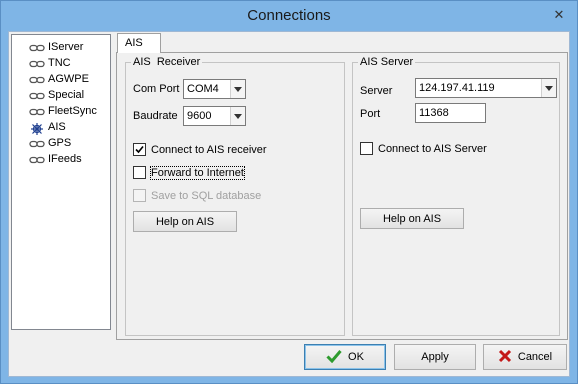 Image resolution: width=578 pixels, height=384 pixels. What do you see at coordinates (203, 89) in the screenshot?
I see `com-port-value: COM4` at bounding box center [203, 89].